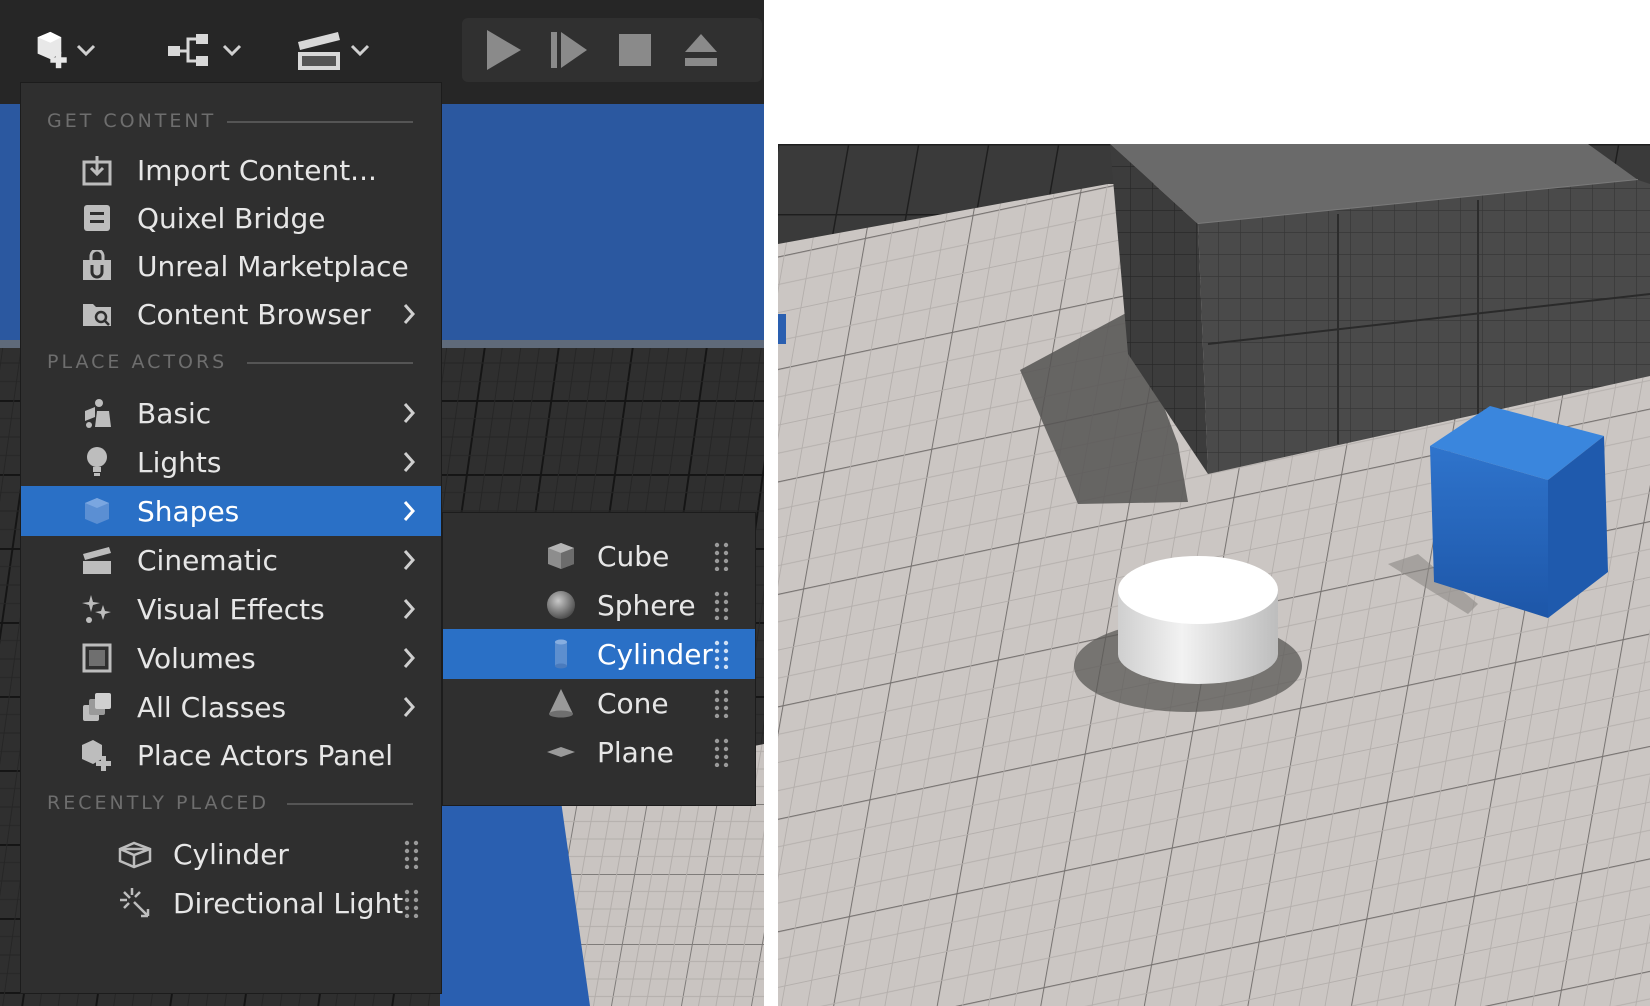  Describe the element at coordinates (633, 556) in the screenshot. I see `shape-item-label: Cube` at that location.